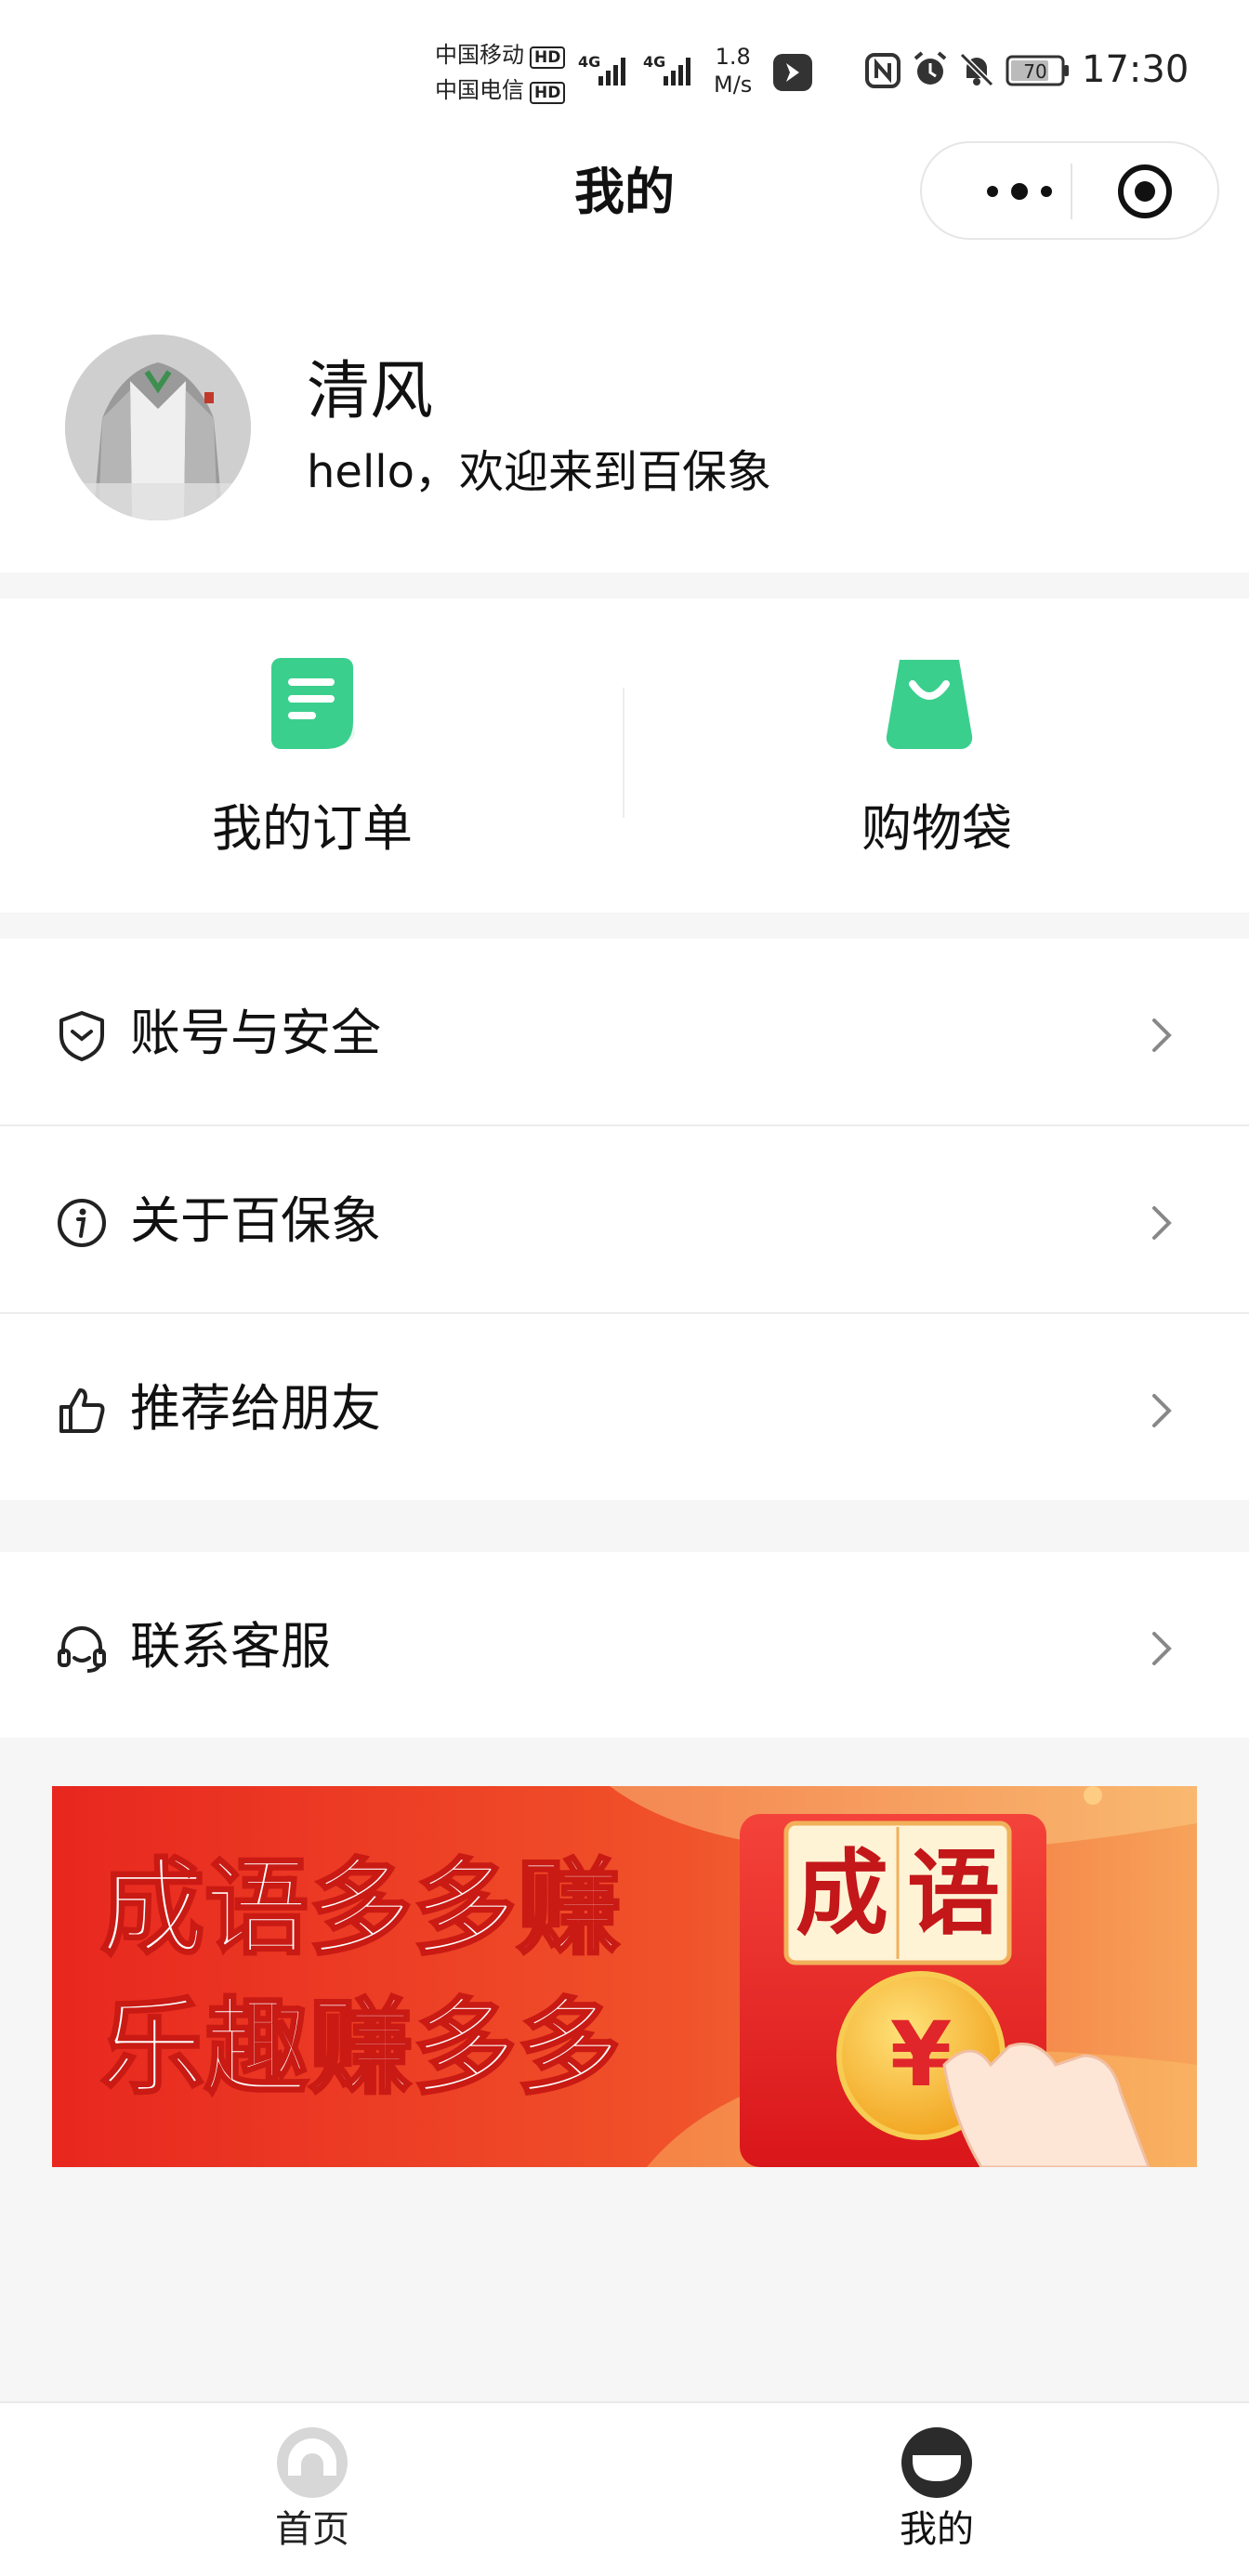 The height and width of the screenshot is (2576, 1249). I want to click on tab-label: 我的, so click(937, 2529).